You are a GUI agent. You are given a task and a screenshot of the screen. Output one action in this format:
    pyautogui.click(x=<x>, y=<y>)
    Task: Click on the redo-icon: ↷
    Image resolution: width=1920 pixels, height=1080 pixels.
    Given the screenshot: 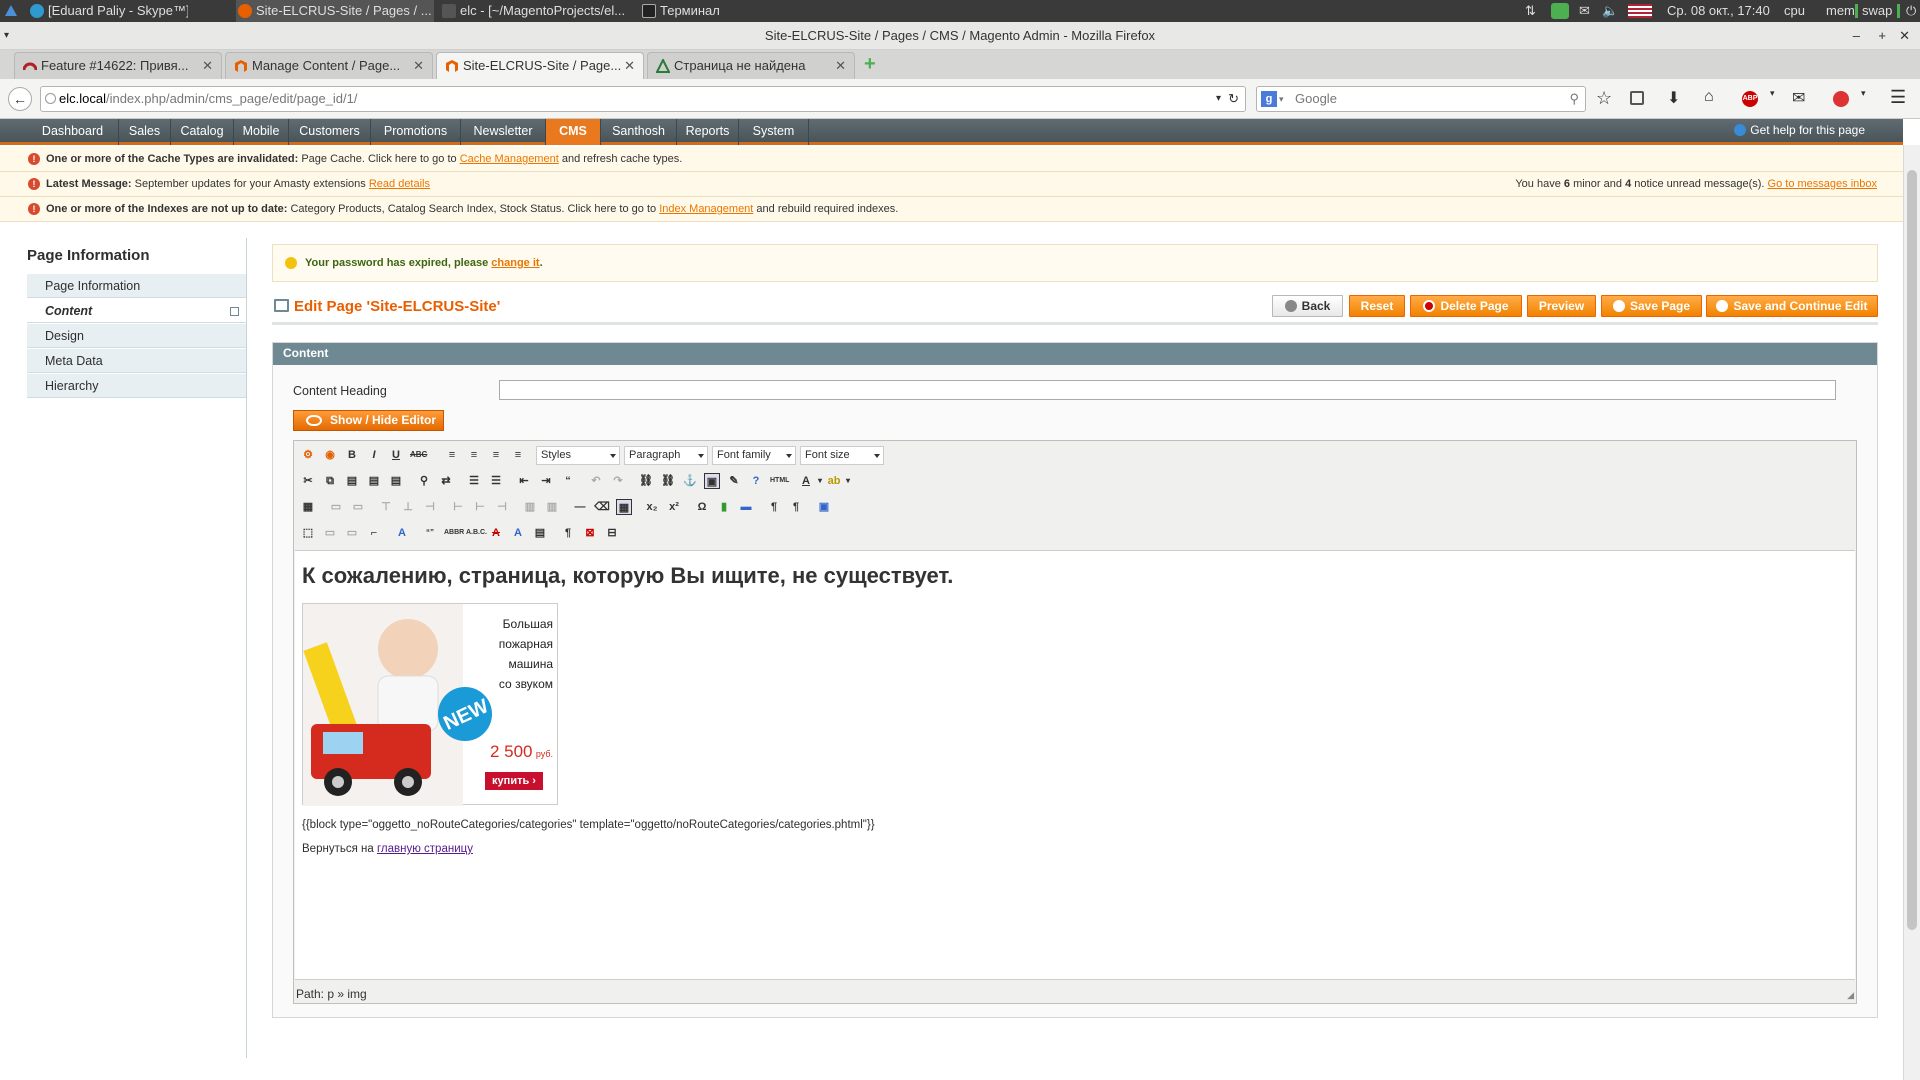 What is the action you would take?
    pyautogui.click(x=618, y=481)
    